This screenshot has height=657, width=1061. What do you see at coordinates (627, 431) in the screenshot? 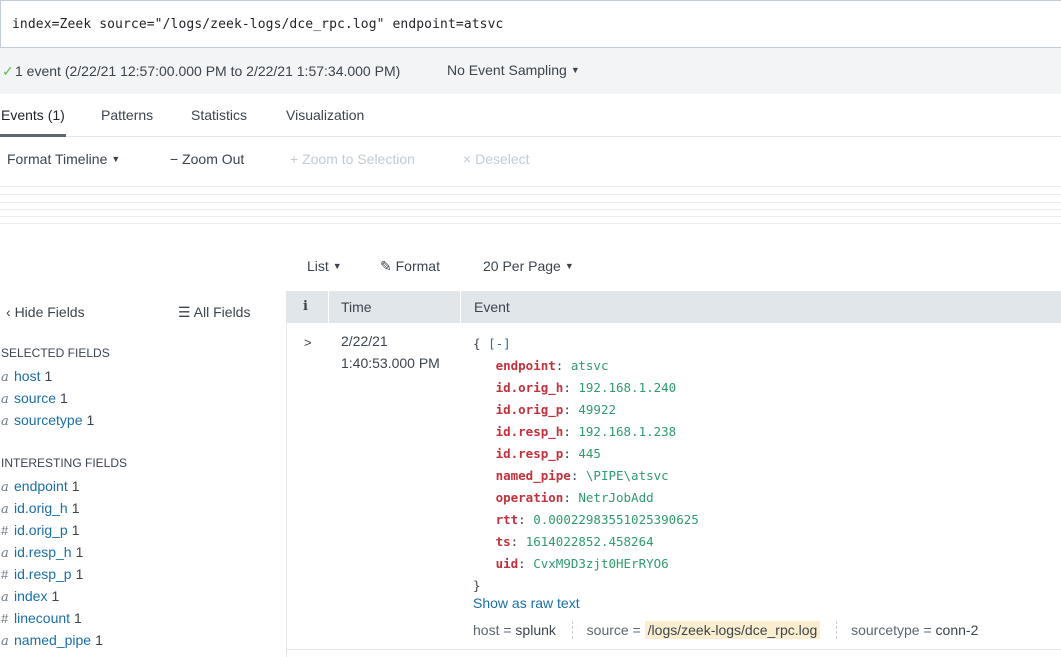
I see `json-value: 192.168.1.238` at bounding box center [627, 431].